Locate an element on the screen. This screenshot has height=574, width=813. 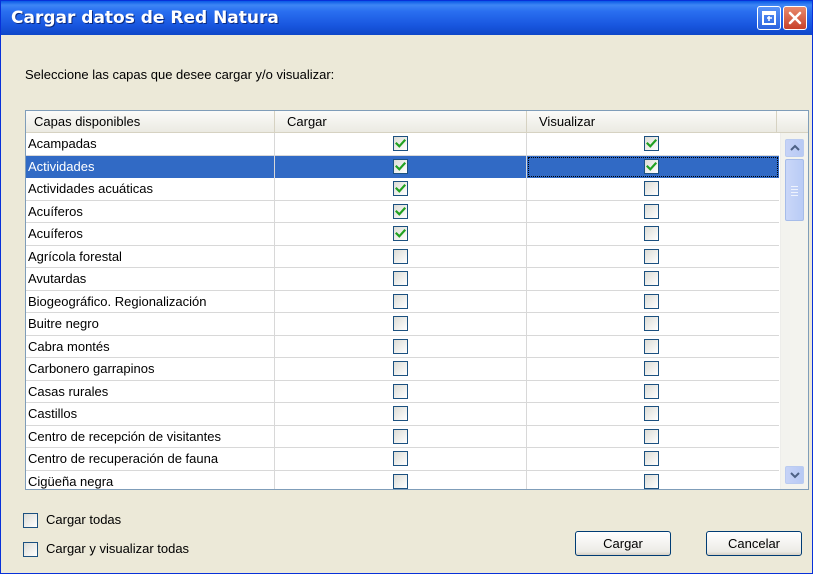
load-view-all-label: Cargar y visualizar todas is located at coordinates (118, 548).